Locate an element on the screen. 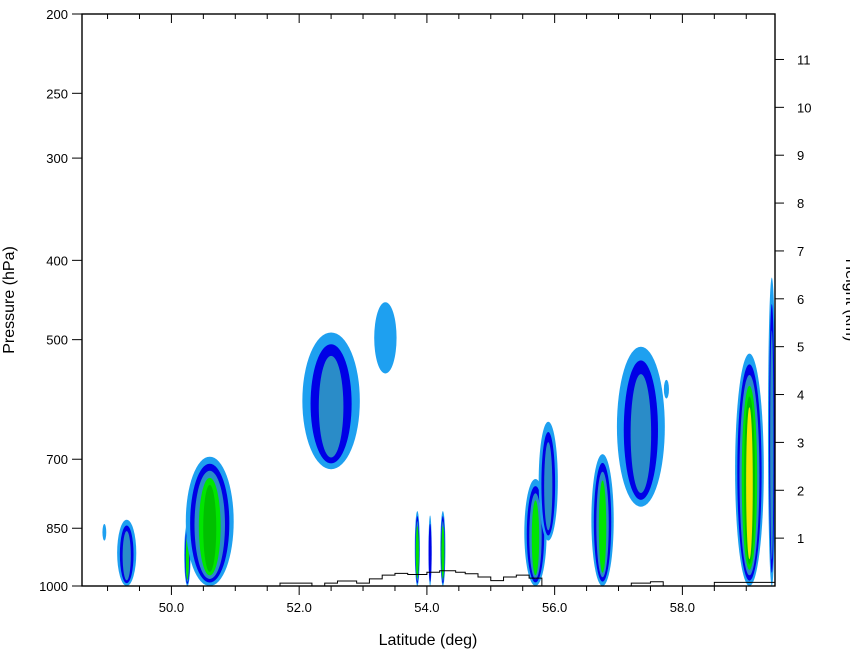 This screenshot has height=650, width=850. x-tick-label: 54.0 is located at coordinates (426, 607).